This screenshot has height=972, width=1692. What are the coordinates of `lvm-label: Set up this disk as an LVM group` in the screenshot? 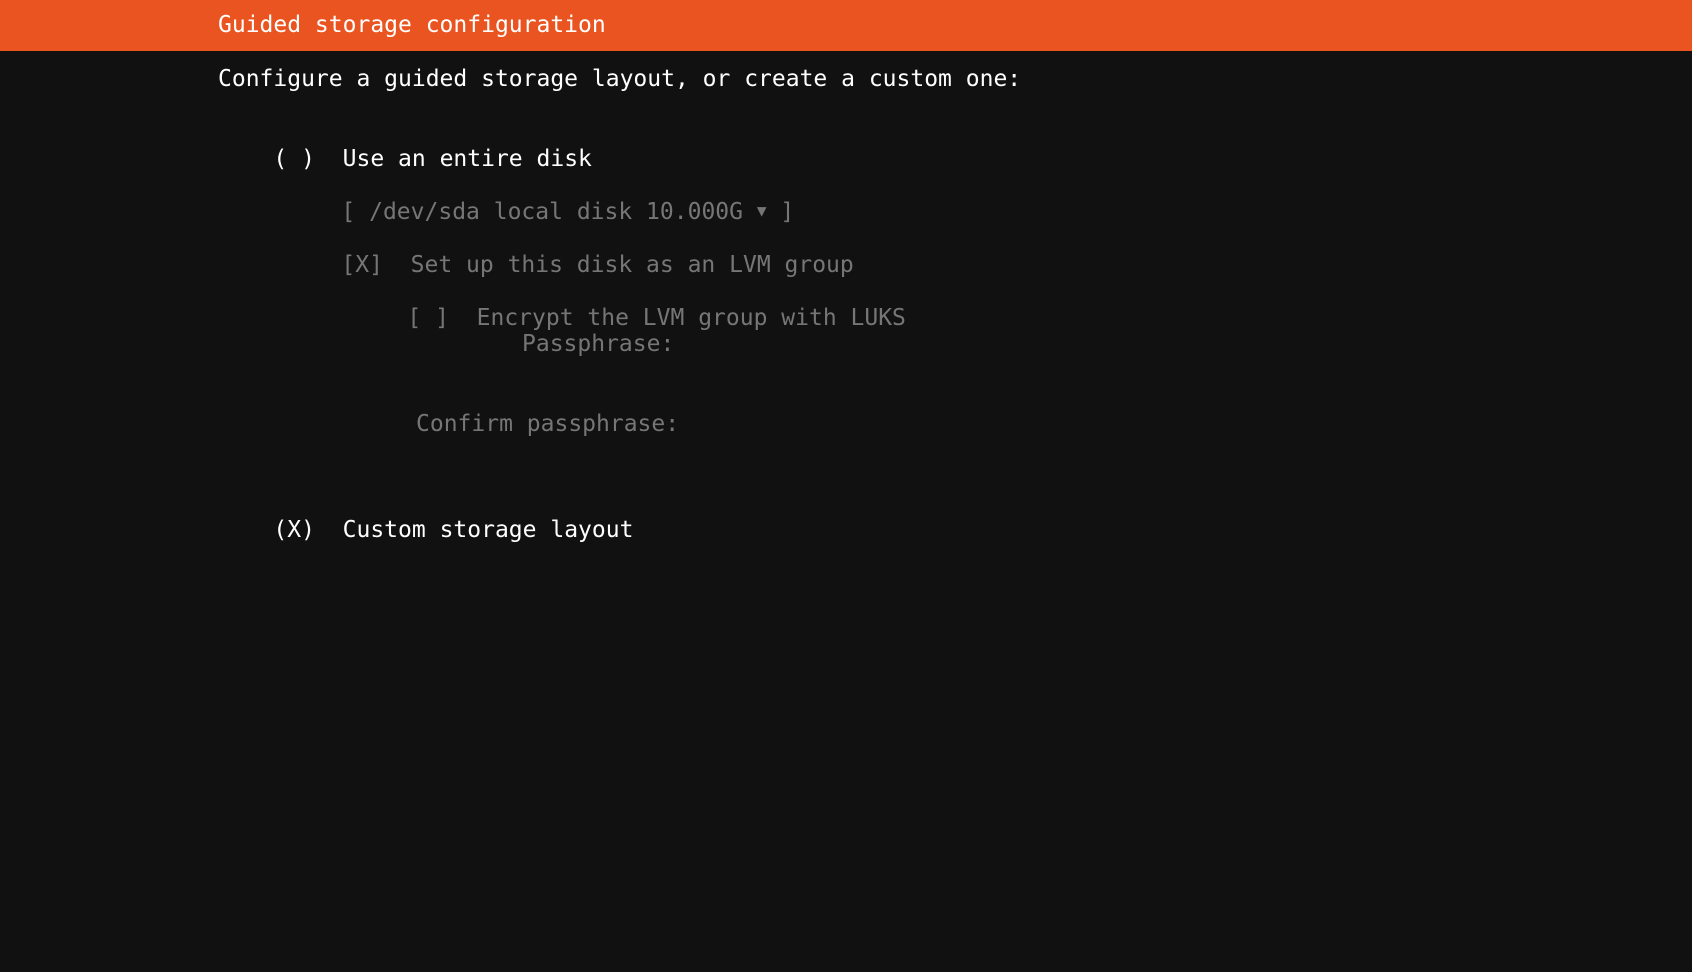 It's located at (632, 265).